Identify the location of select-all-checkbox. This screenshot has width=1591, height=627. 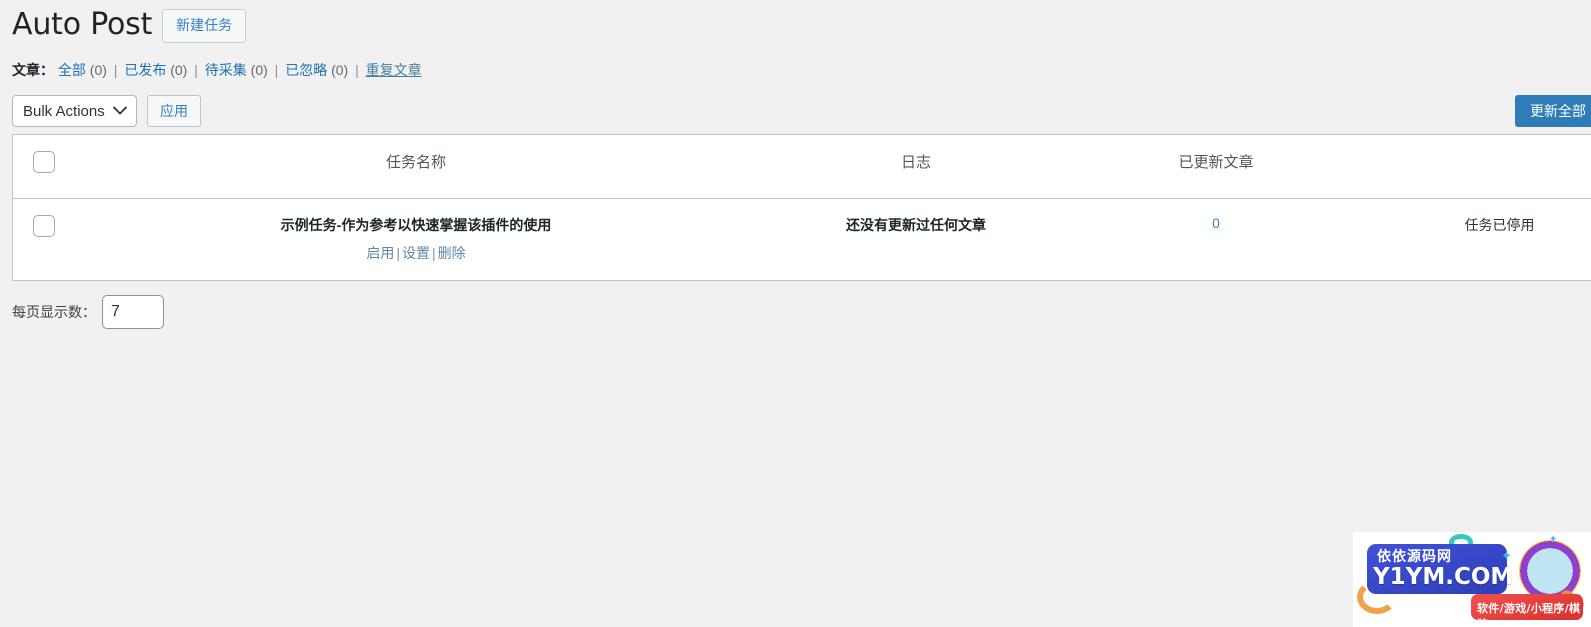
(44, 162).